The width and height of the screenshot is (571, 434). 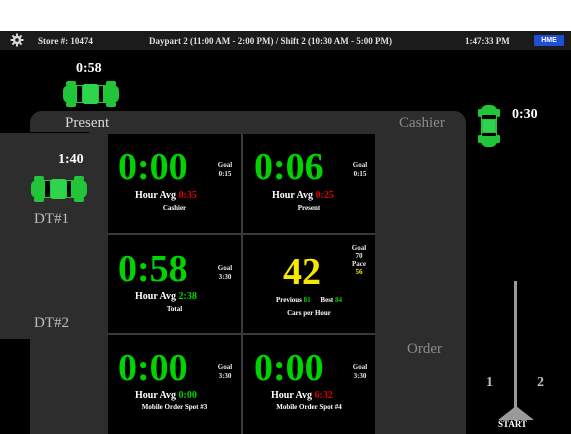 I want to click on total-name: Total, so click(x=174, y=309).